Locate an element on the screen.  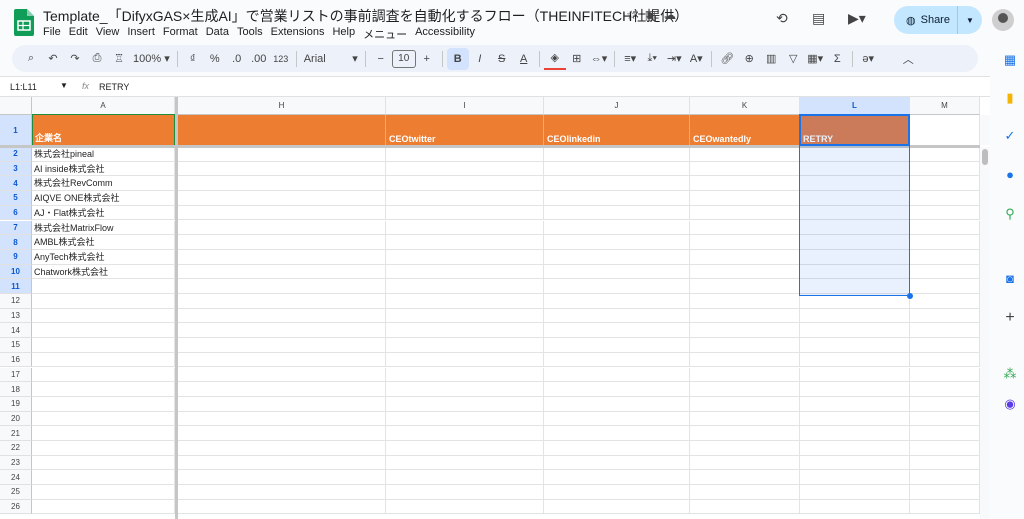
row-header-23: 23 is located at coordinates (16, 463).